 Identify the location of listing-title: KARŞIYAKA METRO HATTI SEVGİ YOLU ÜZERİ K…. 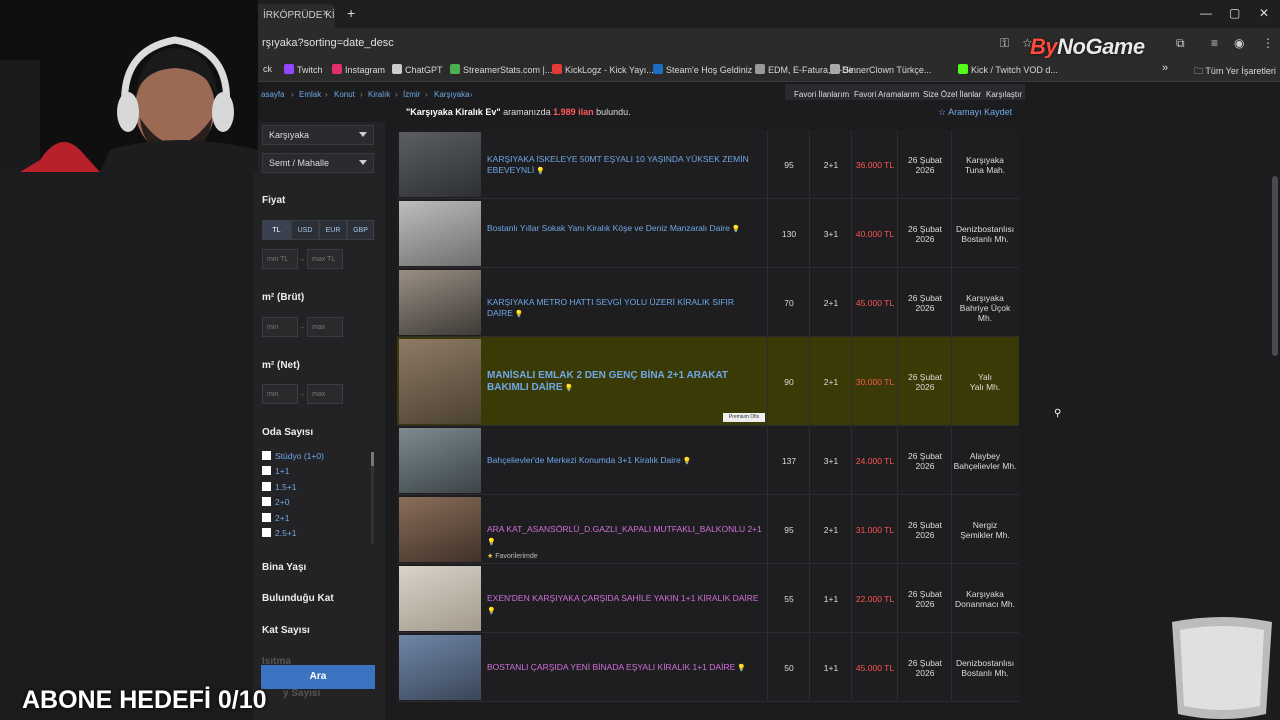
(624, 308).